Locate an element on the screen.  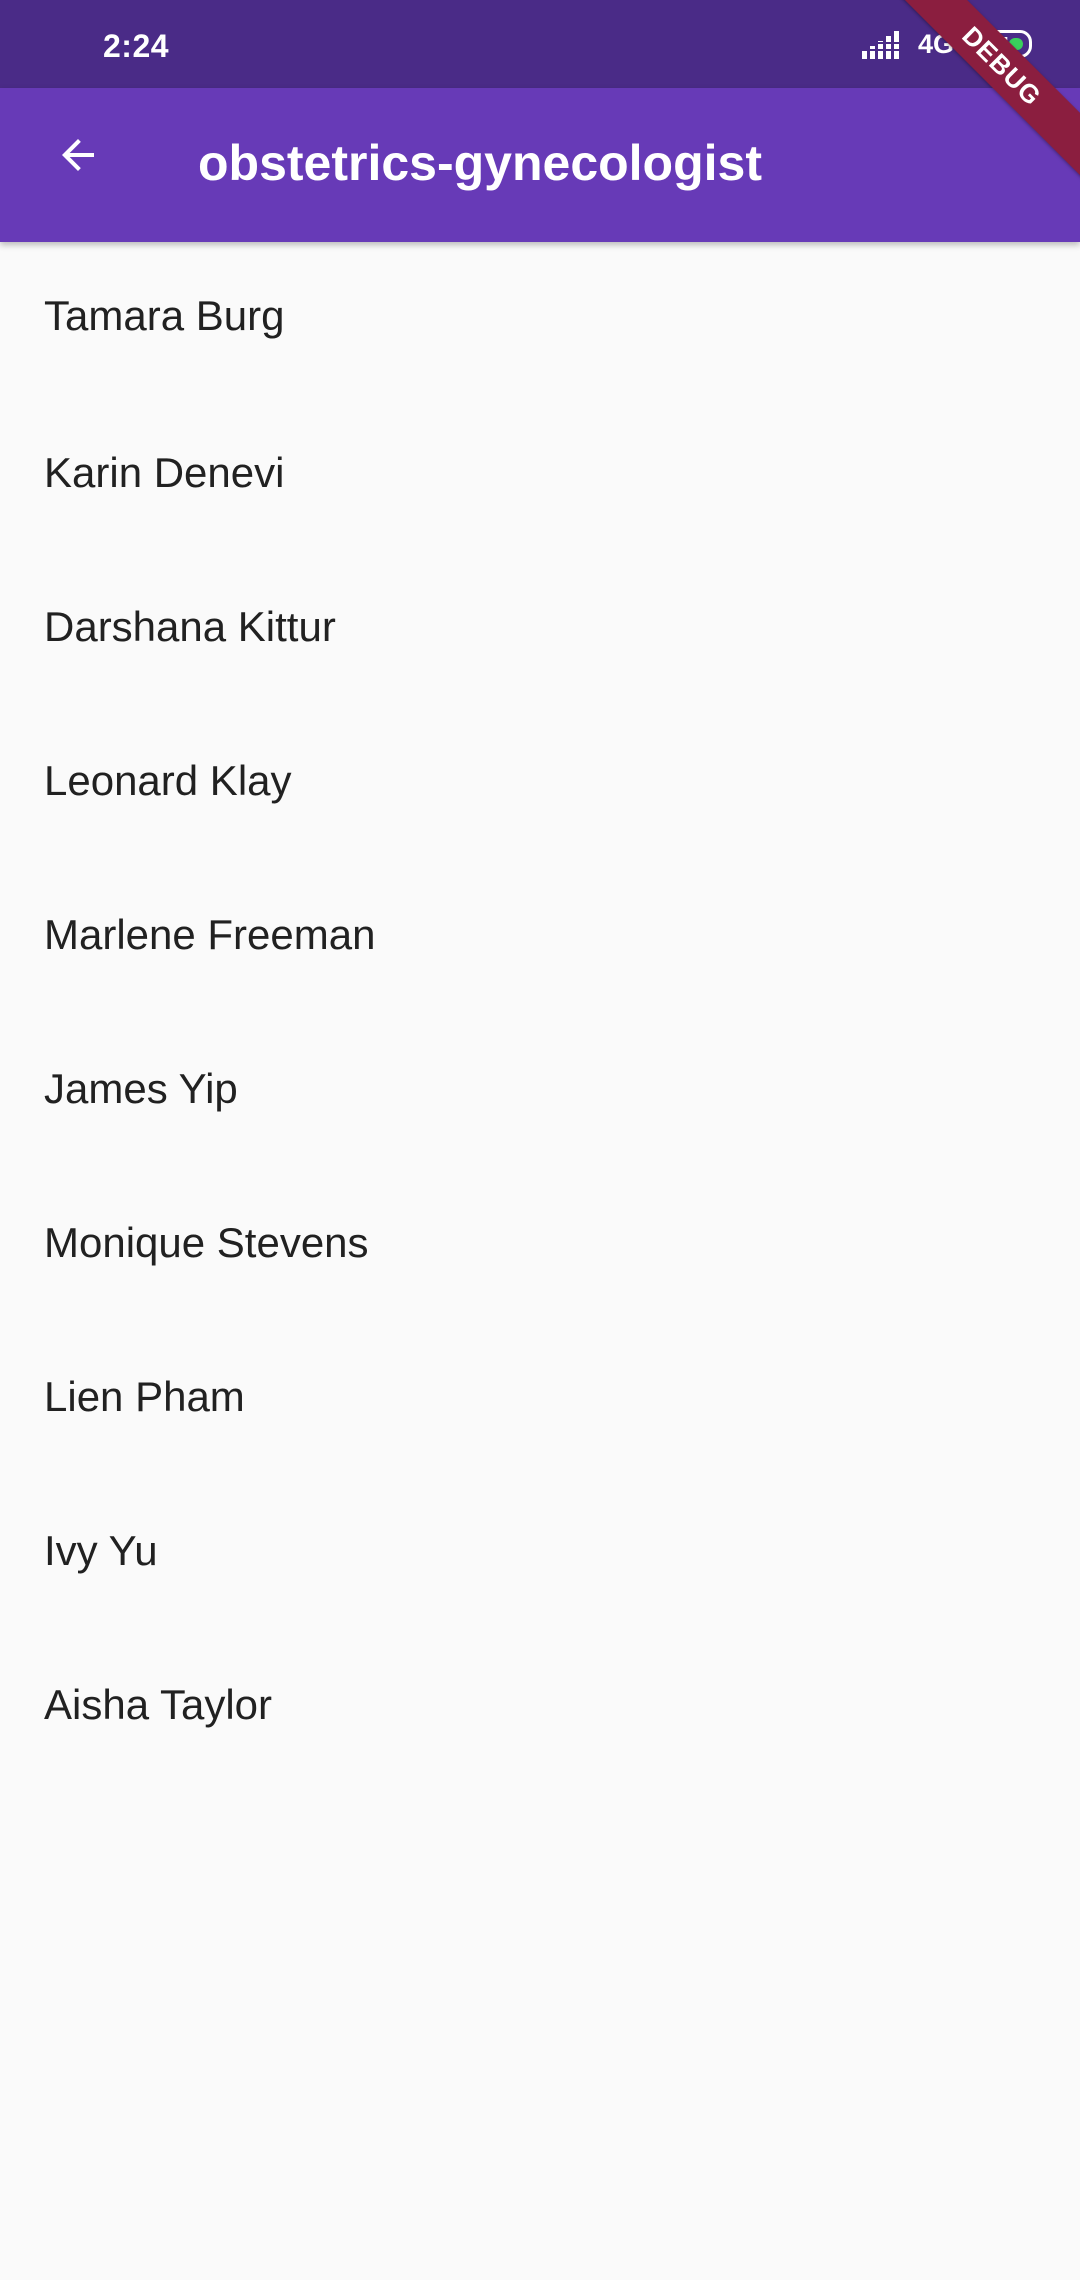
list-item: Ivy Yu is located at coordinates (540, 1551).